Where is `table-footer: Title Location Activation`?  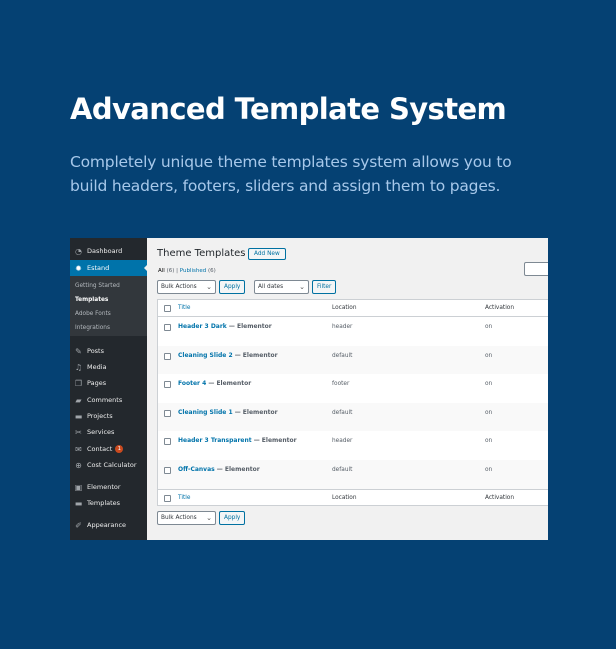
table-footer: Title Location Activation is located at coordinates (353, 497).